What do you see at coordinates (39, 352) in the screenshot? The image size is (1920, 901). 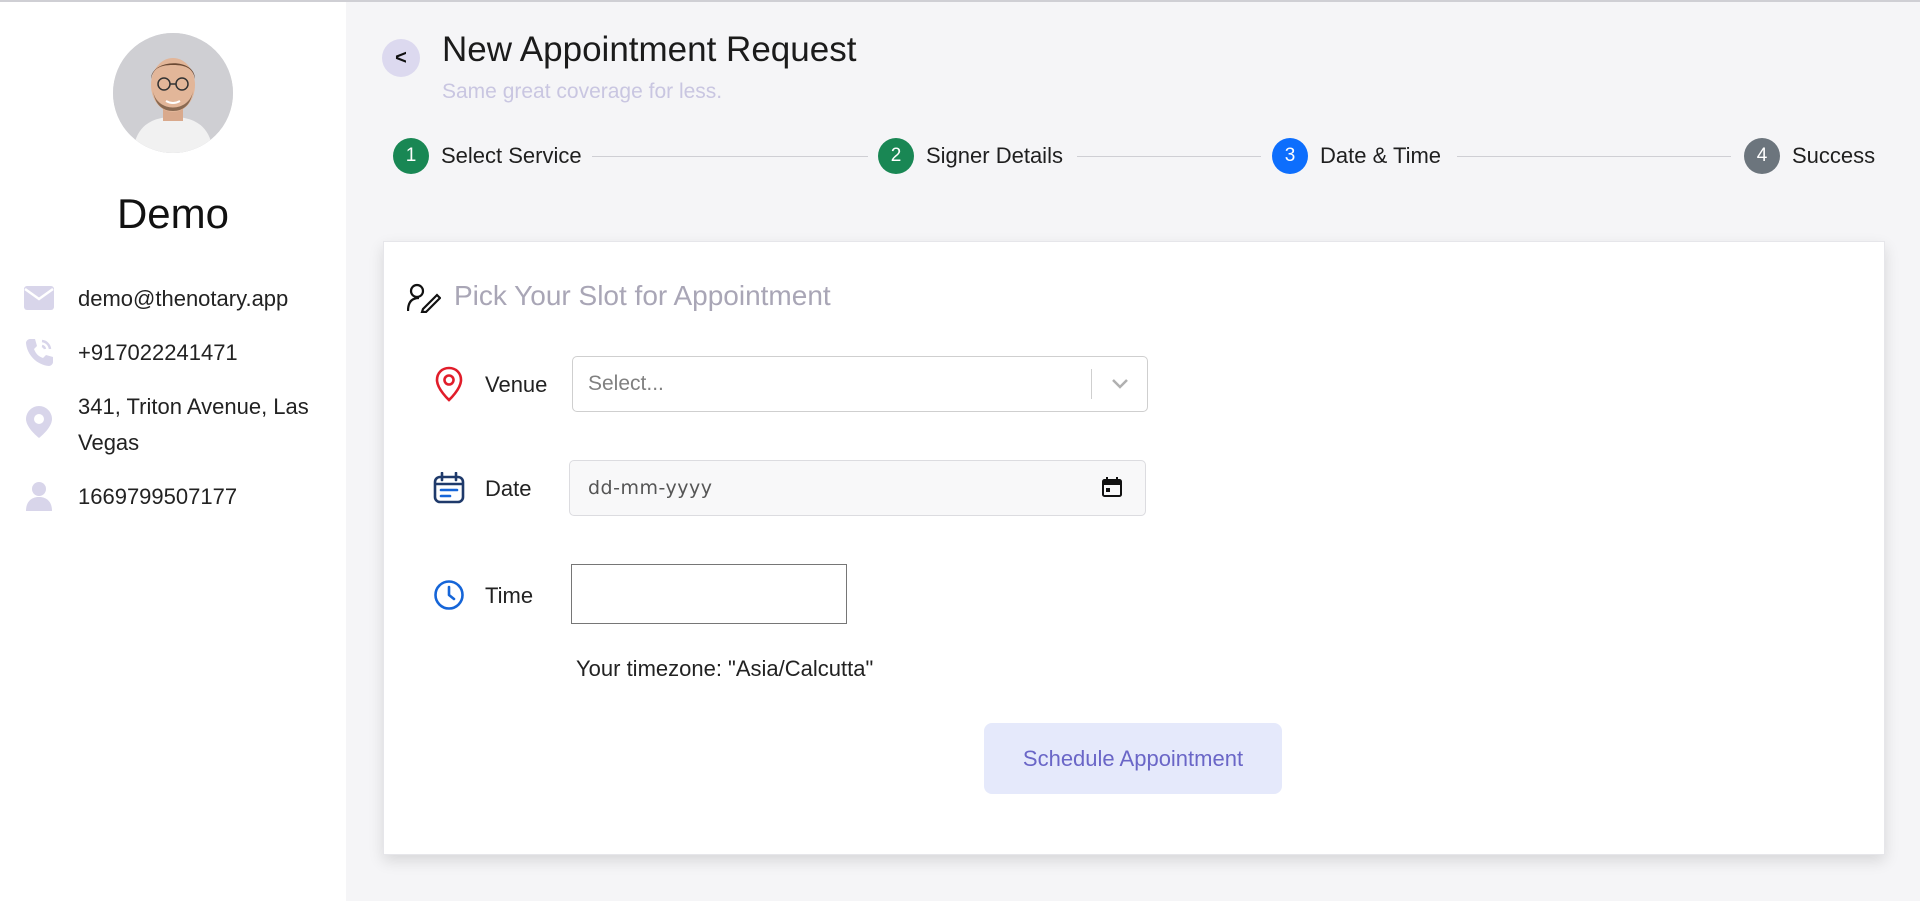 I see `phone-icon` at bounding box center [39, 352].